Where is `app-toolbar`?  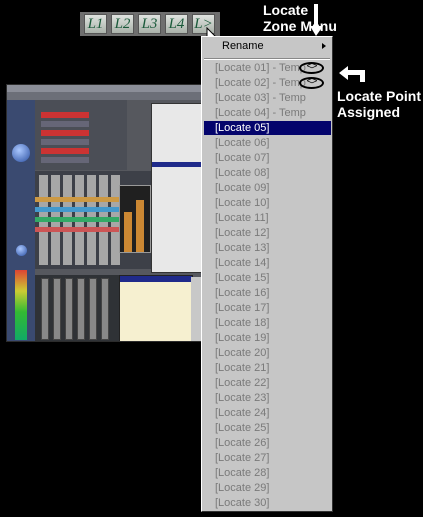 app-toolbar is located at coordinates (105, 96).